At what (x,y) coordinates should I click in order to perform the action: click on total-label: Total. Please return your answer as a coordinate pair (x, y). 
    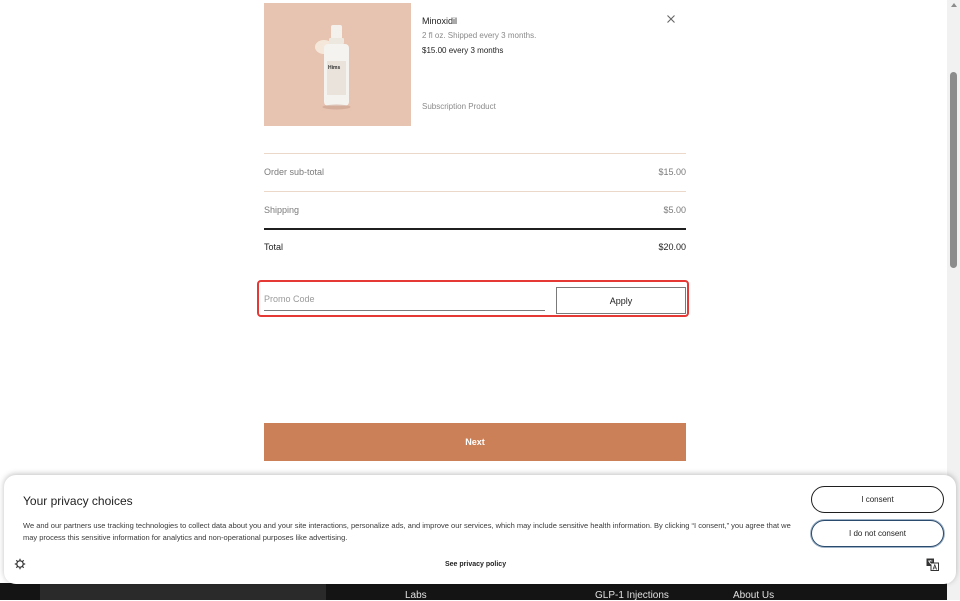
    Looking at the image, I should click on (274, 247).